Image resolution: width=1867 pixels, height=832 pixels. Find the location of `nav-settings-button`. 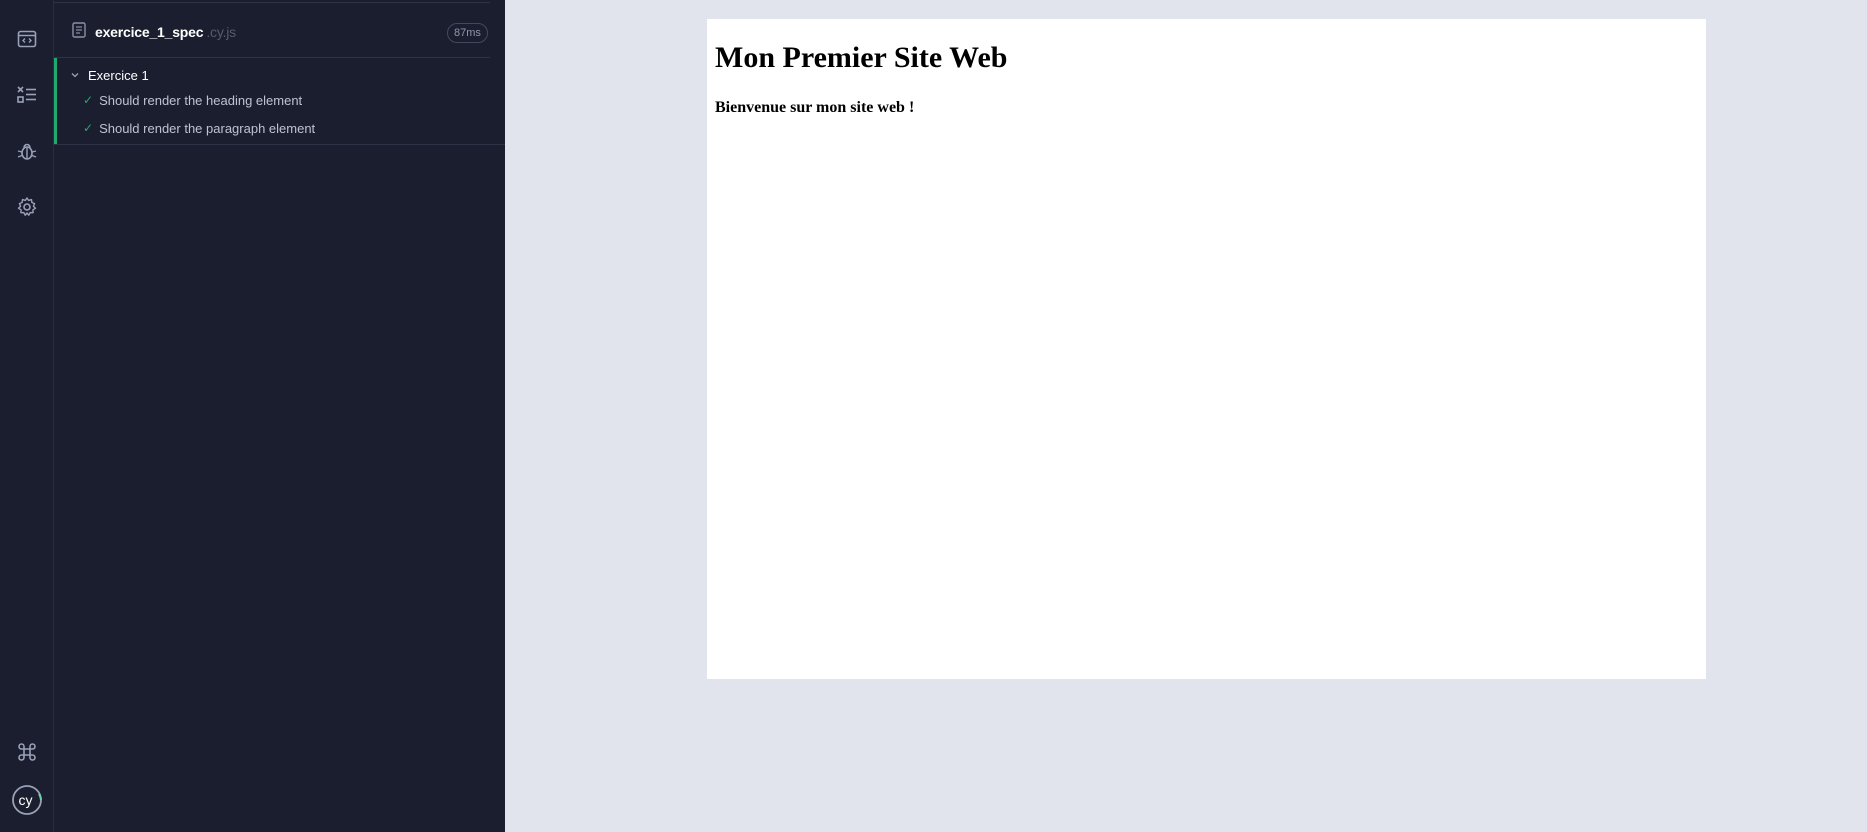

nav-settings-button is located at coordinates (27, 207).